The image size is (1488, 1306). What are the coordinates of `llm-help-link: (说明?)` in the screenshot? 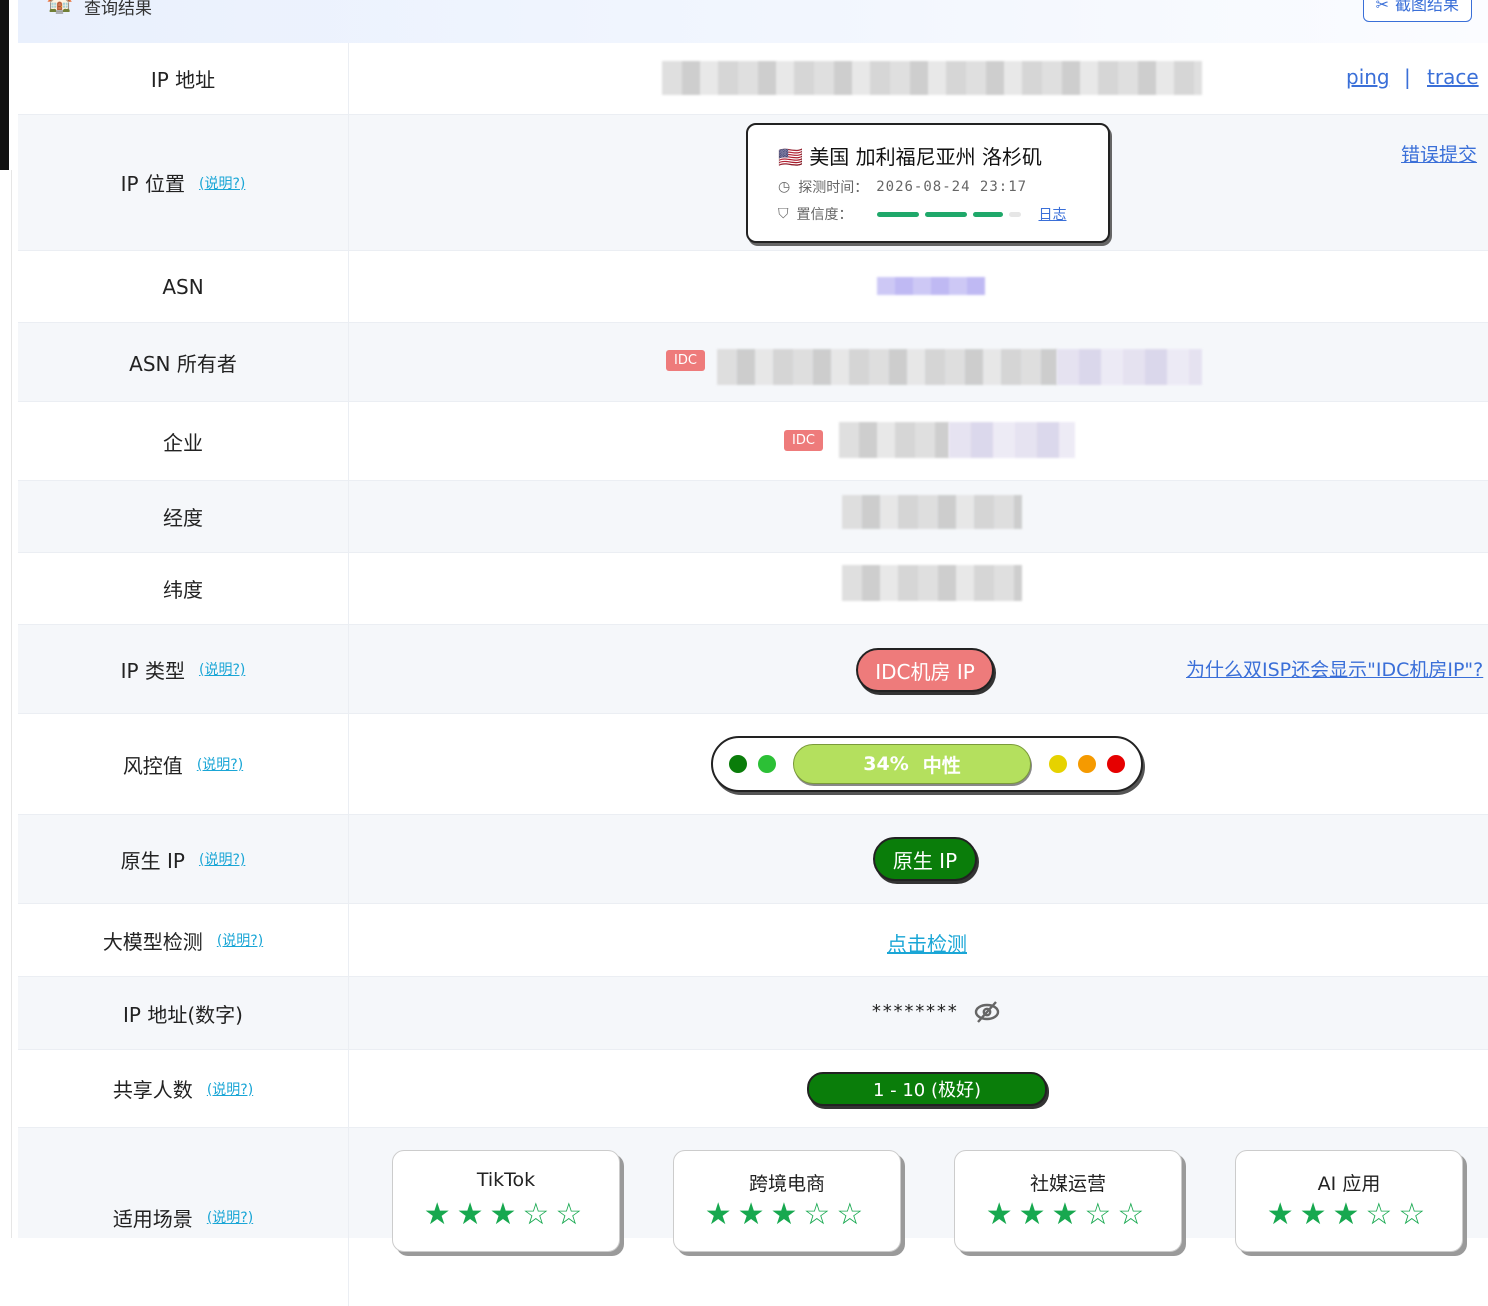 It's located at (240, 940).